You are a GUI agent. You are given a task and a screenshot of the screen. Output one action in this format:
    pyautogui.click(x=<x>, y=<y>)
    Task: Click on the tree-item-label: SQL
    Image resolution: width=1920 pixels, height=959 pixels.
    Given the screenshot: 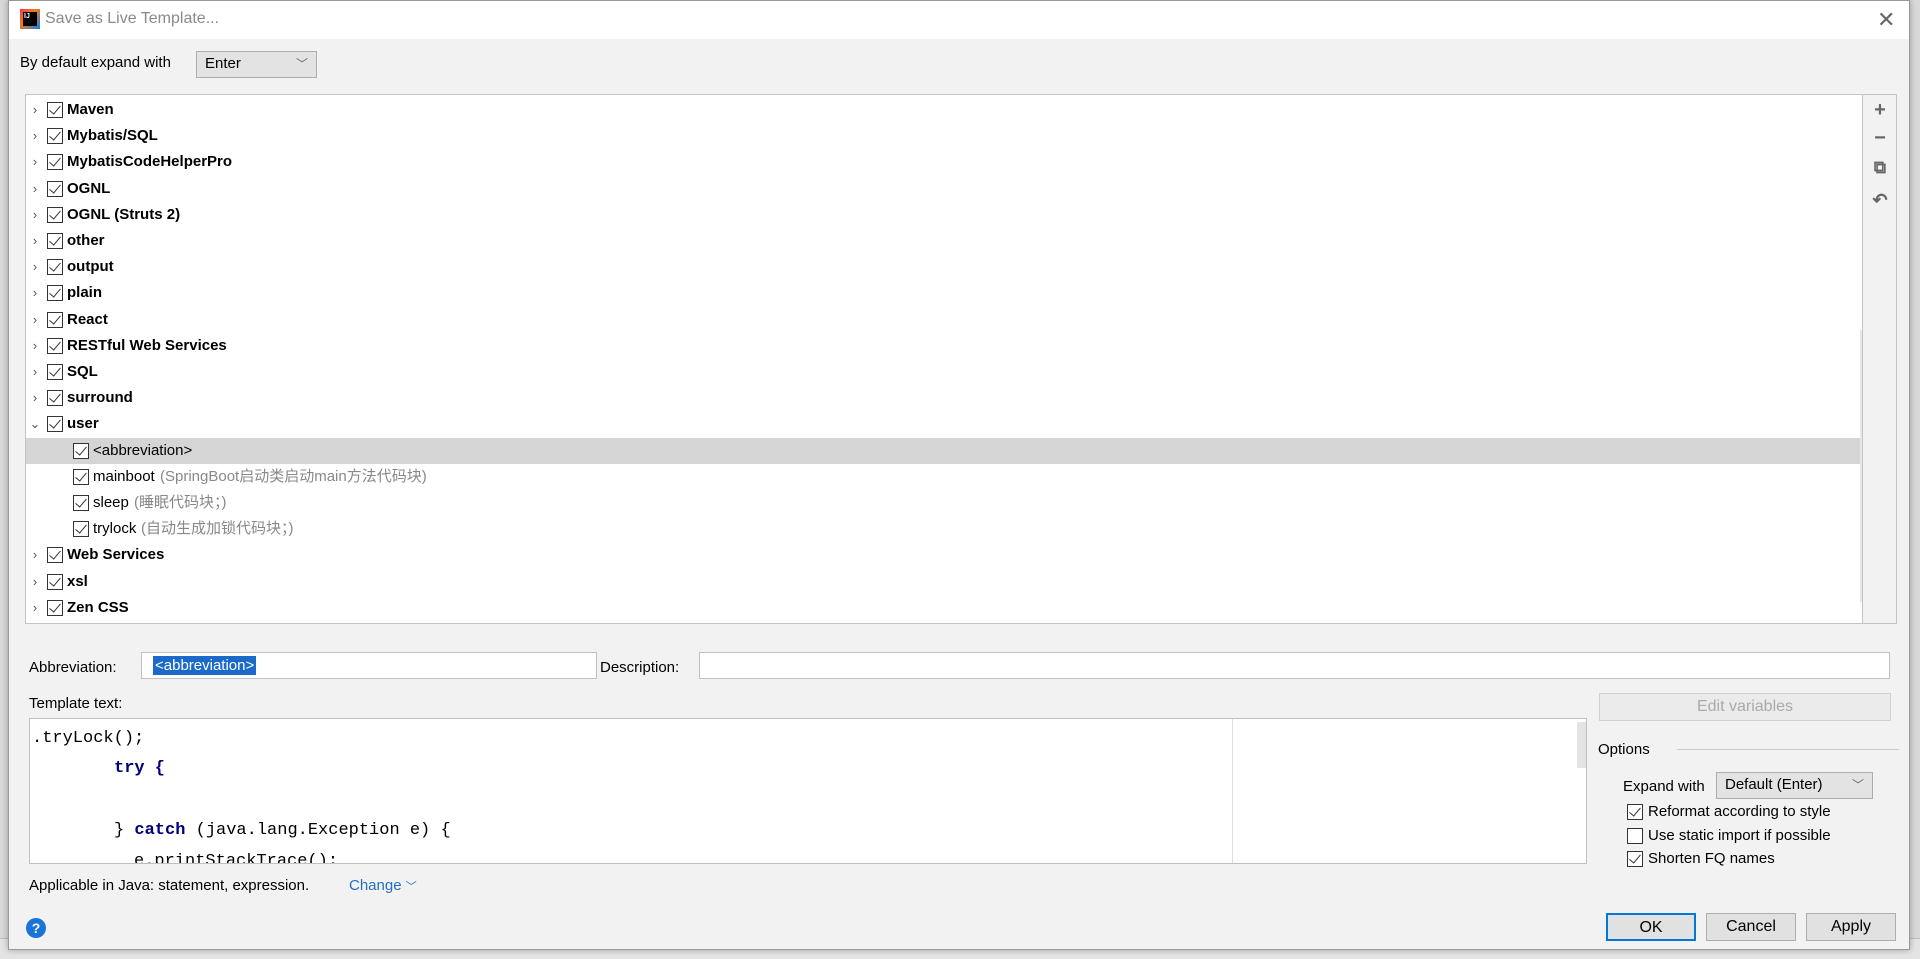 What is the action you would take?
    pyautogui.click(x=82, y=371)
    